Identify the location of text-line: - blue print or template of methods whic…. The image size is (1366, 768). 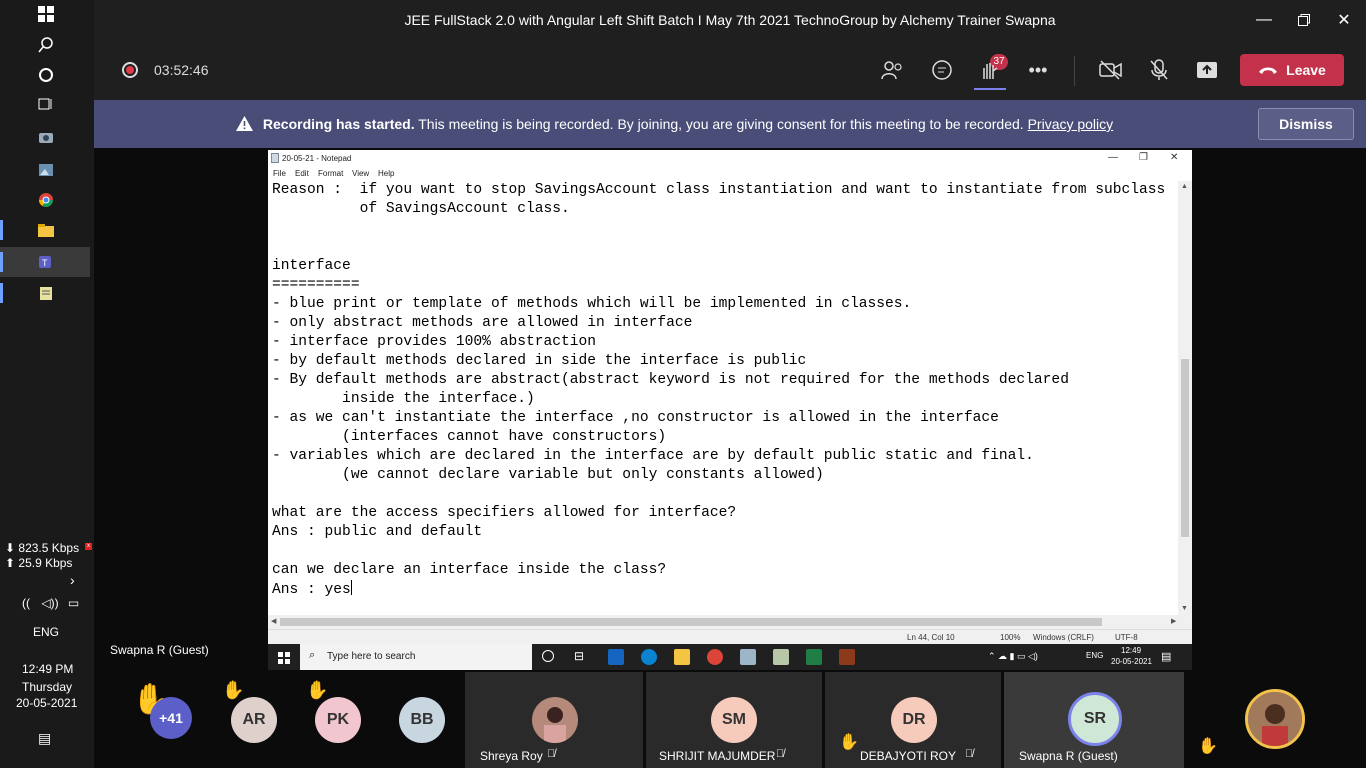
(592, 304).